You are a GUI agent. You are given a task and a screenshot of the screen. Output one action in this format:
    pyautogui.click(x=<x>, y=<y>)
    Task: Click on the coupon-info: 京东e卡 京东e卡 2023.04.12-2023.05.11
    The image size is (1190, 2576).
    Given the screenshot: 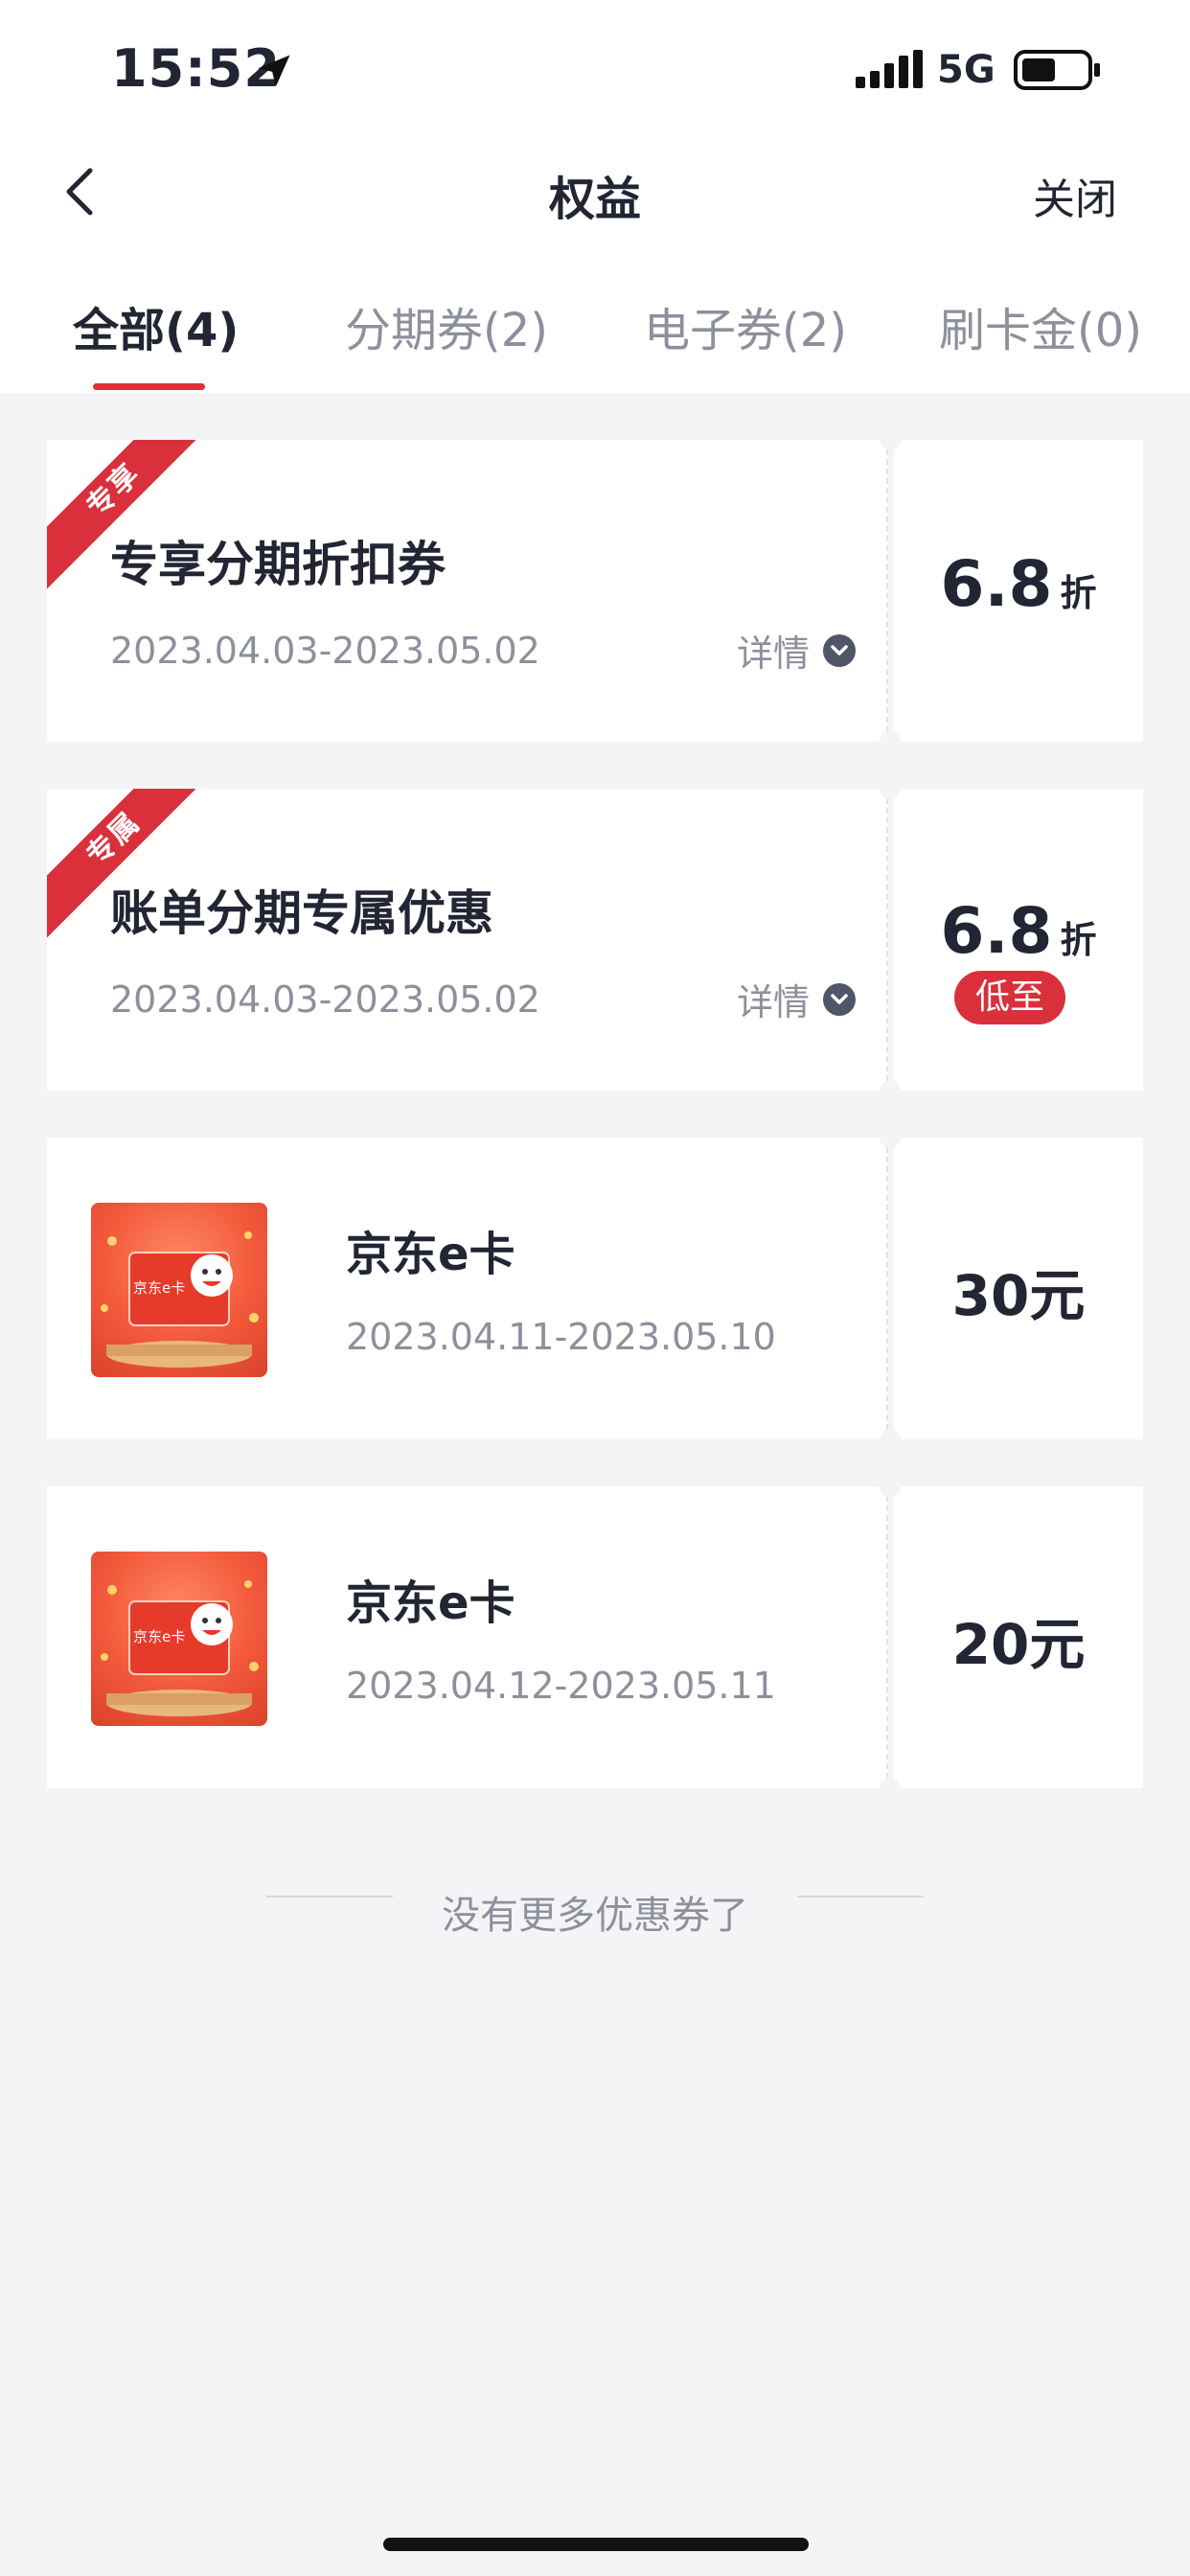 What is the action you would take?
    pyautogui.click(x=468, y=1637)
    